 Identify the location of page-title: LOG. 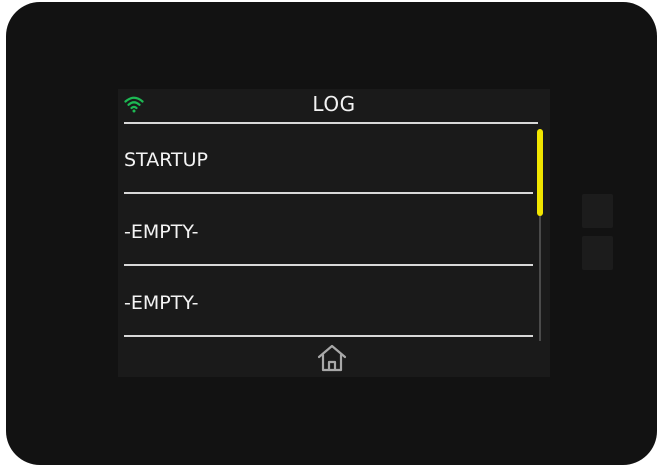
(334, 104).